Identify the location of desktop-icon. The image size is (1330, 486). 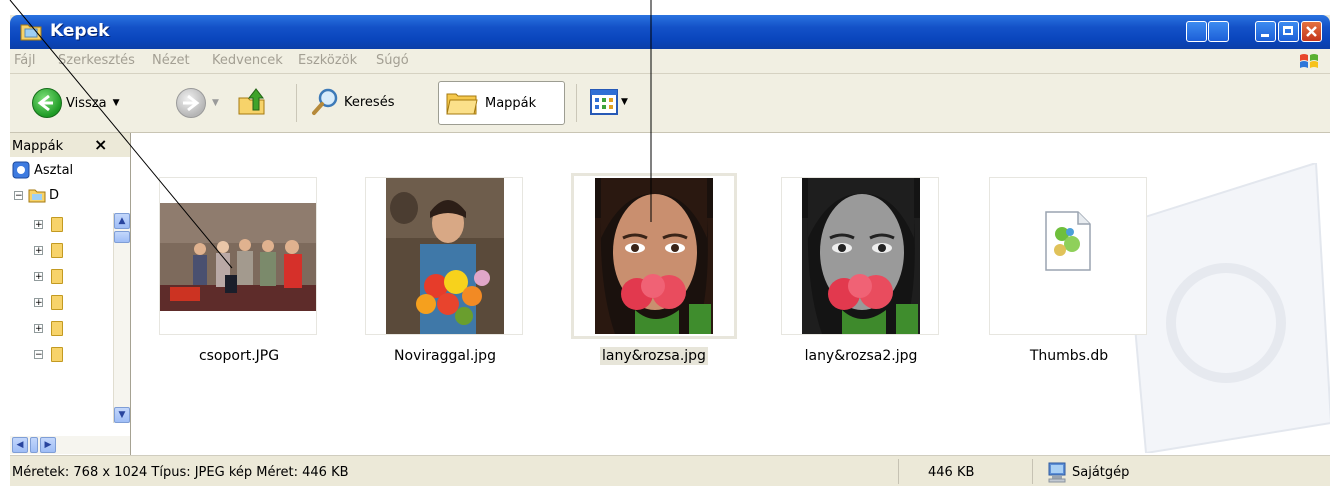
(21, 170).